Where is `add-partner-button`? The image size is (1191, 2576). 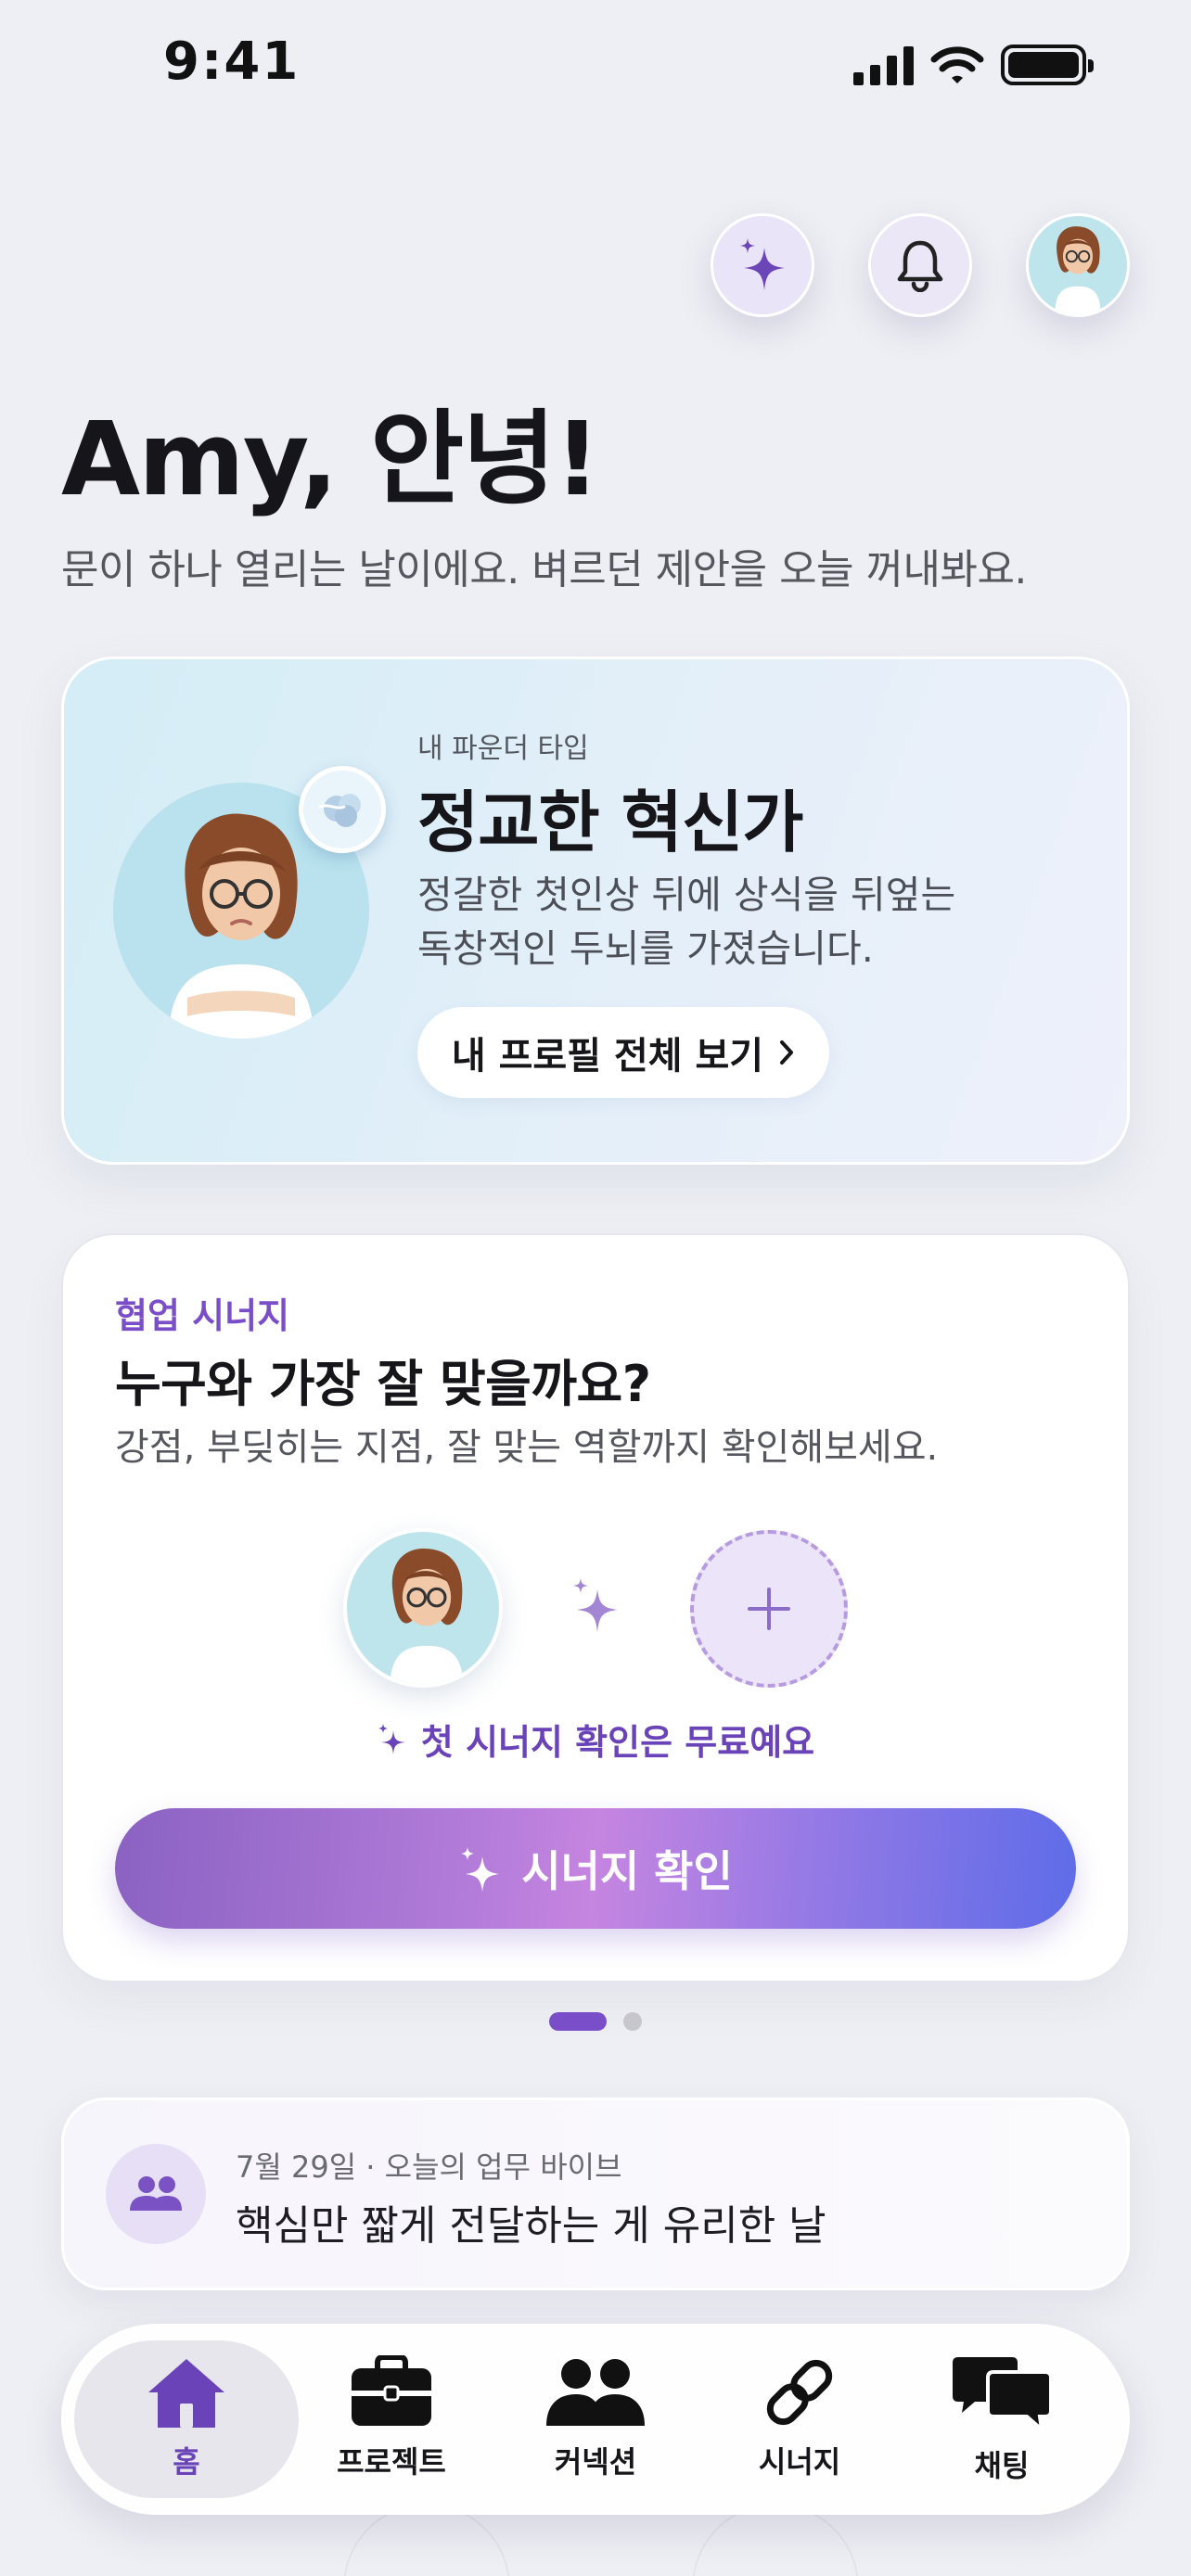 add-partner-button is located at coordinates (769, 1609).